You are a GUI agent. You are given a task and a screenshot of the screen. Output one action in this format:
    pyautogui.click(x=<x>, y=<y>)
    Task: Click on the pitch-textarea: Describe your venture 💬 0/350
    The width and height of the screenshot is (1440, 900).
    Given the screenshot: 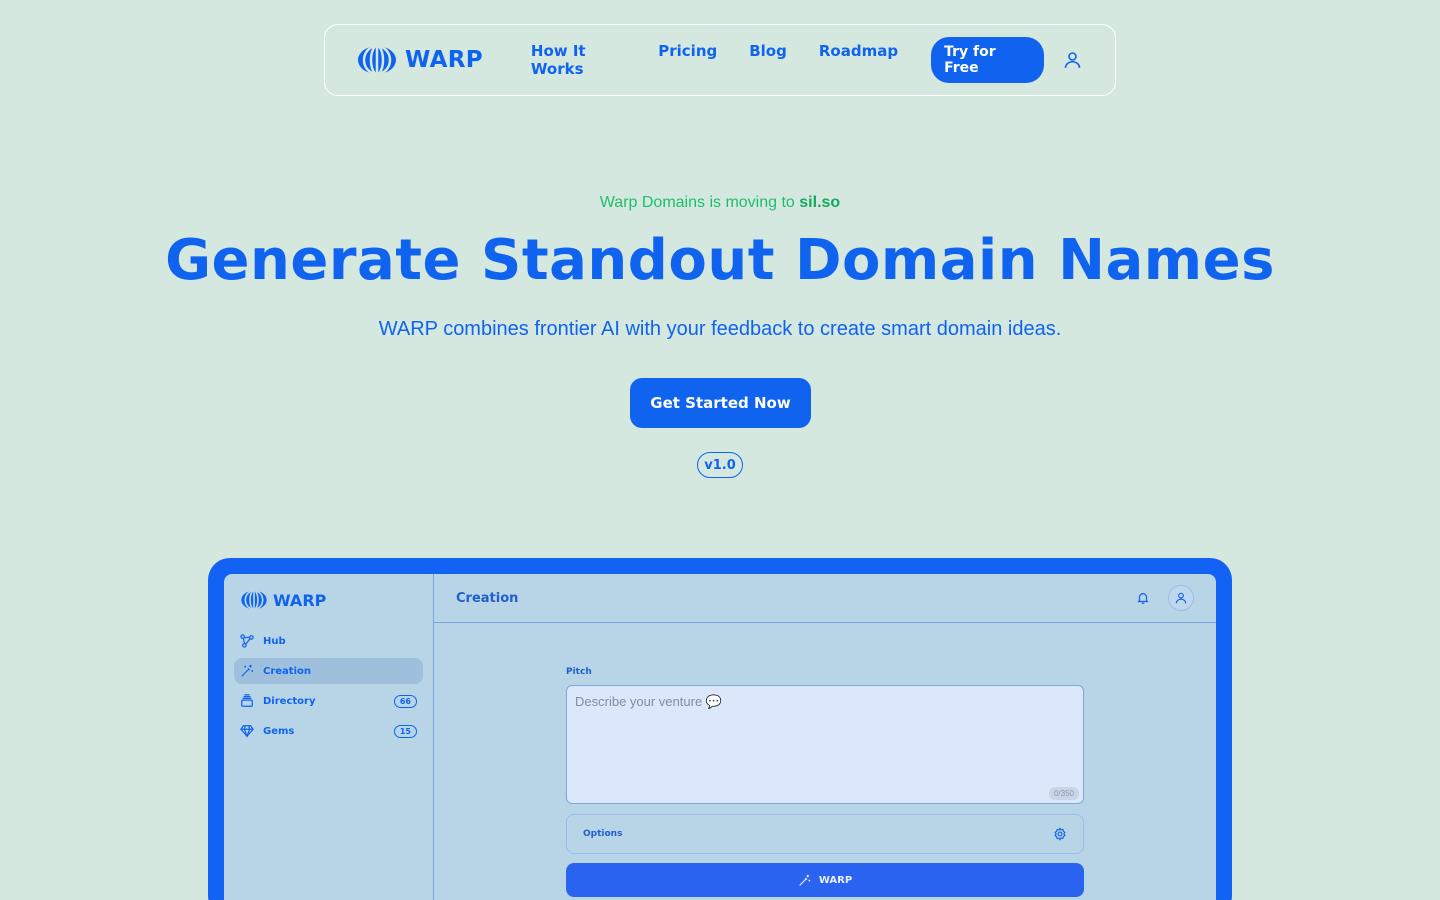 What is the action you would take?
    pyautogui.click(x=825, y=744)
    